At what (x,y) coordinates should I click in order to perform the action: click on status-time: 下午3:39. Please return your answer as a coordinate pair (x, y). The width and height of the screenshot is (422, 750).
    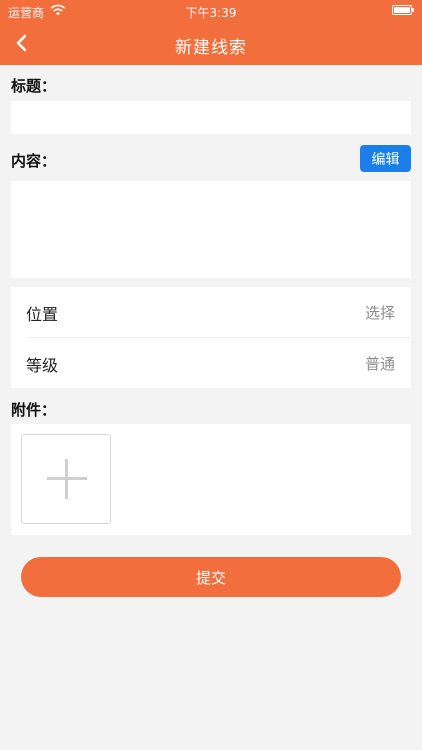
    Looking at the image, I should click on (211, 13).